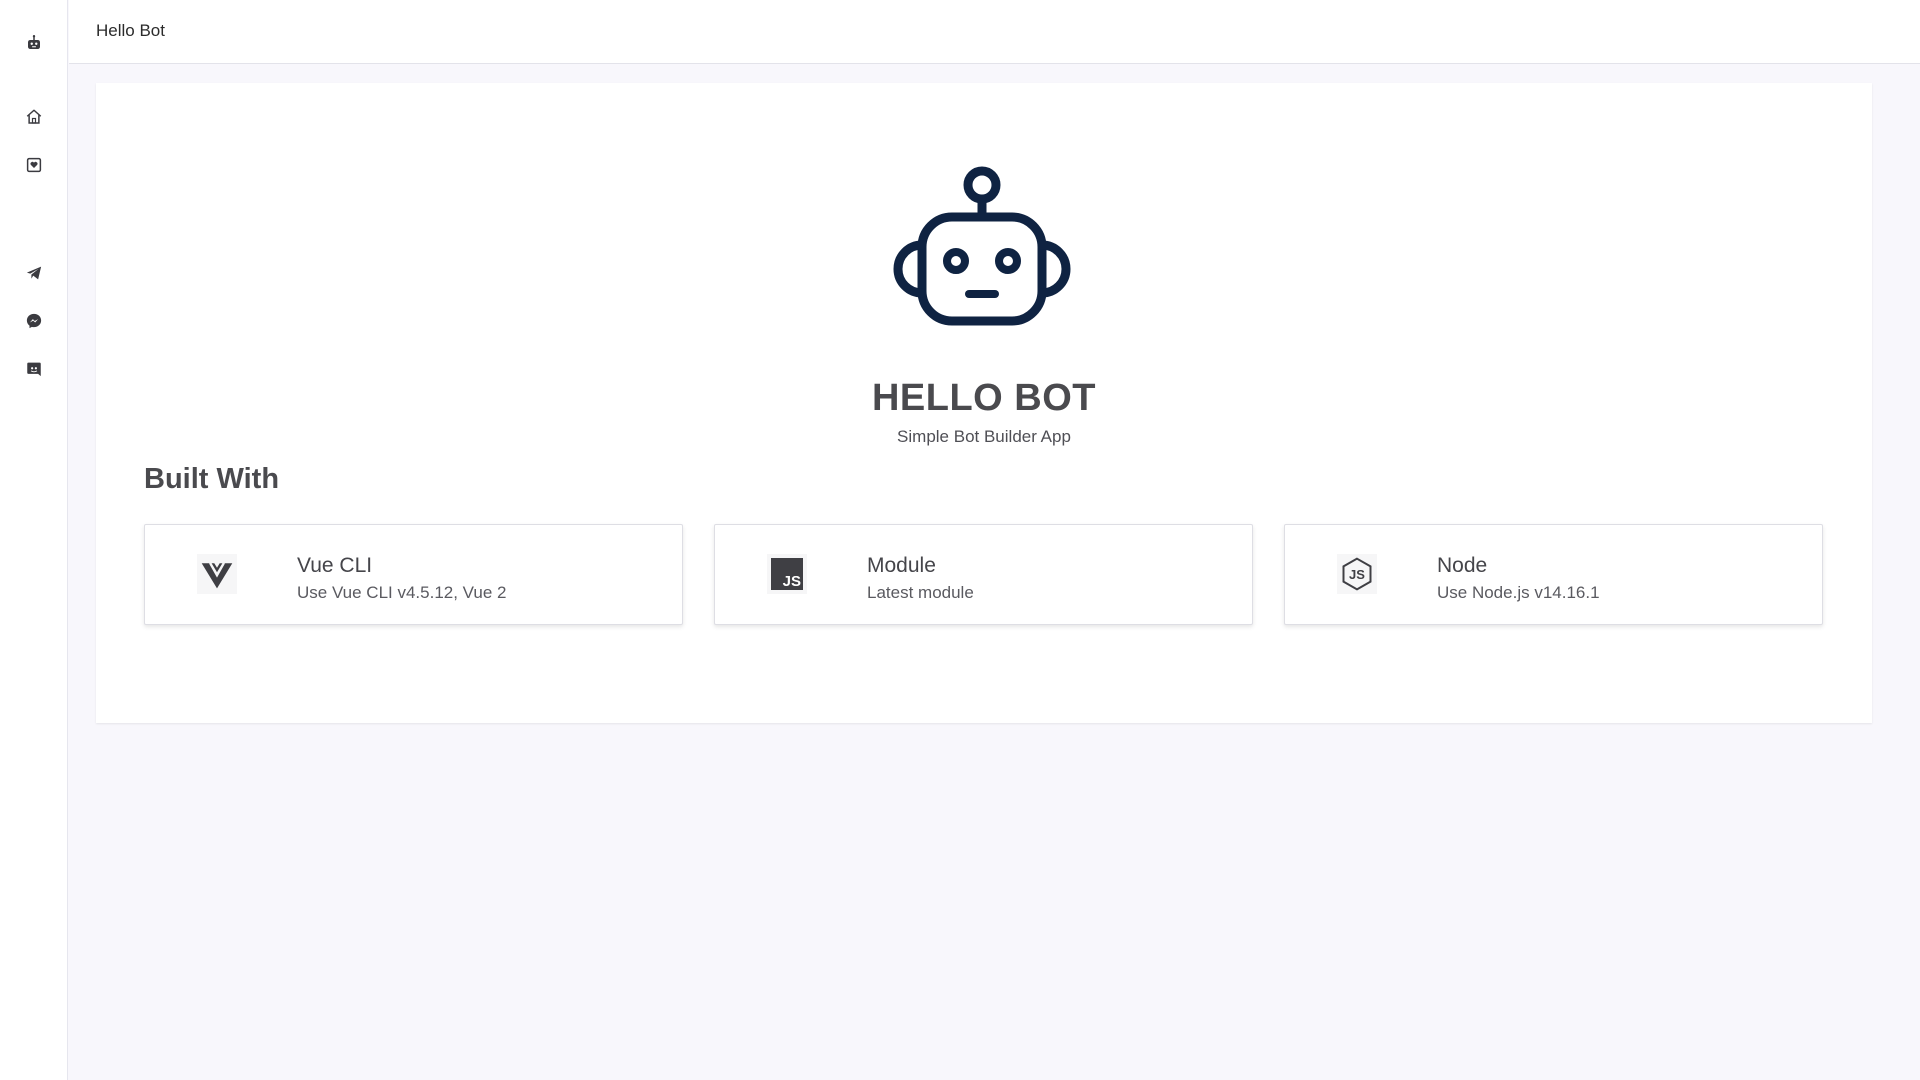 The height and width of the screenshot is (1080, 1920). What do you see at coordinates (791, 581) in the screenshot?
I see `js-icon-label: JS` at bounding box center [791, 581].